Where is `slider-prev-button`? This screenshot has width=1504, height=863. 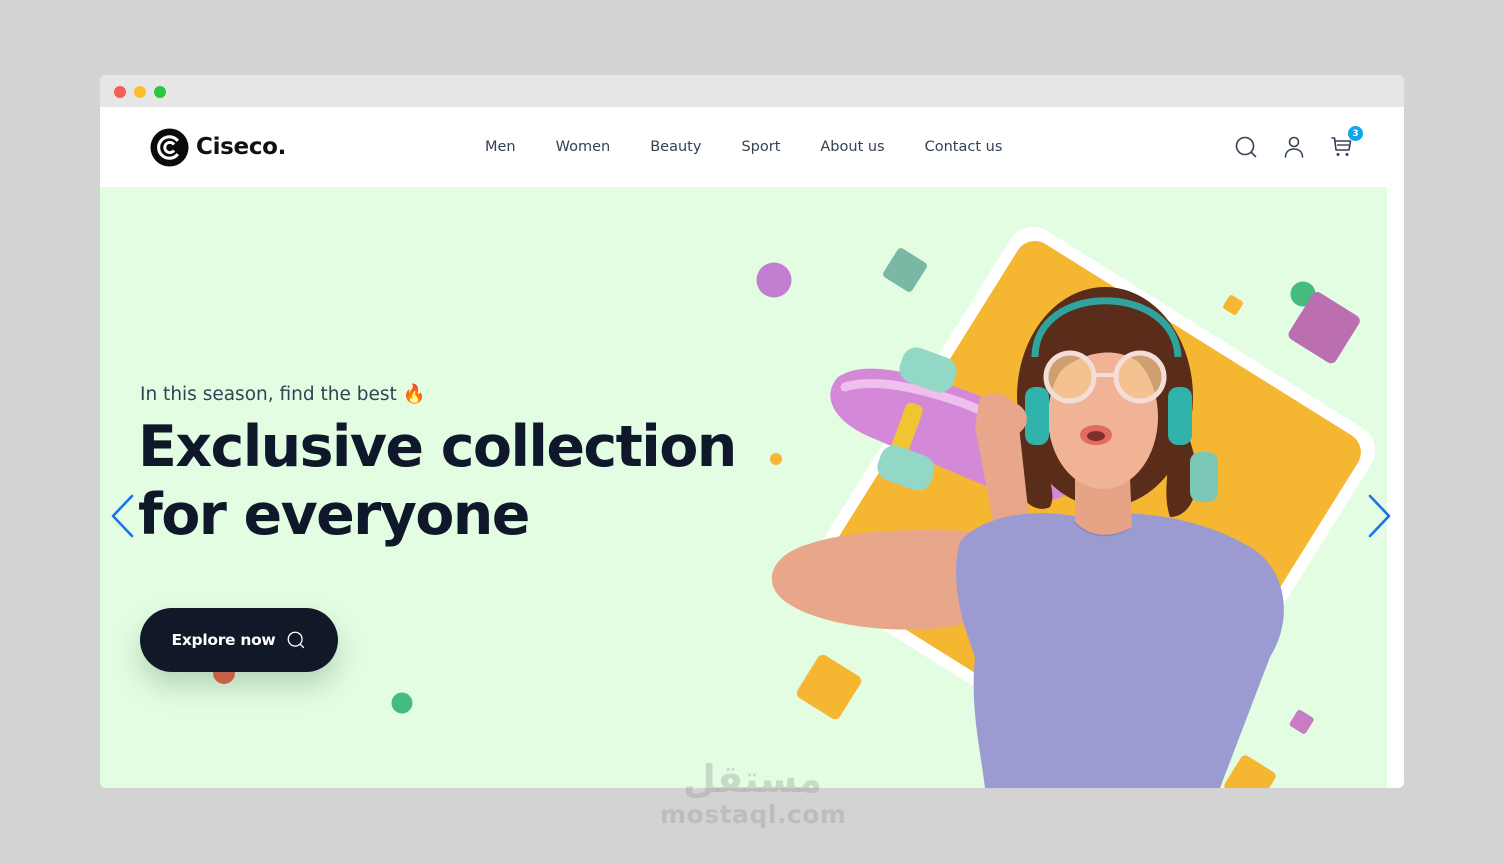
slider-prev-button is located at coordinates (123, 516).